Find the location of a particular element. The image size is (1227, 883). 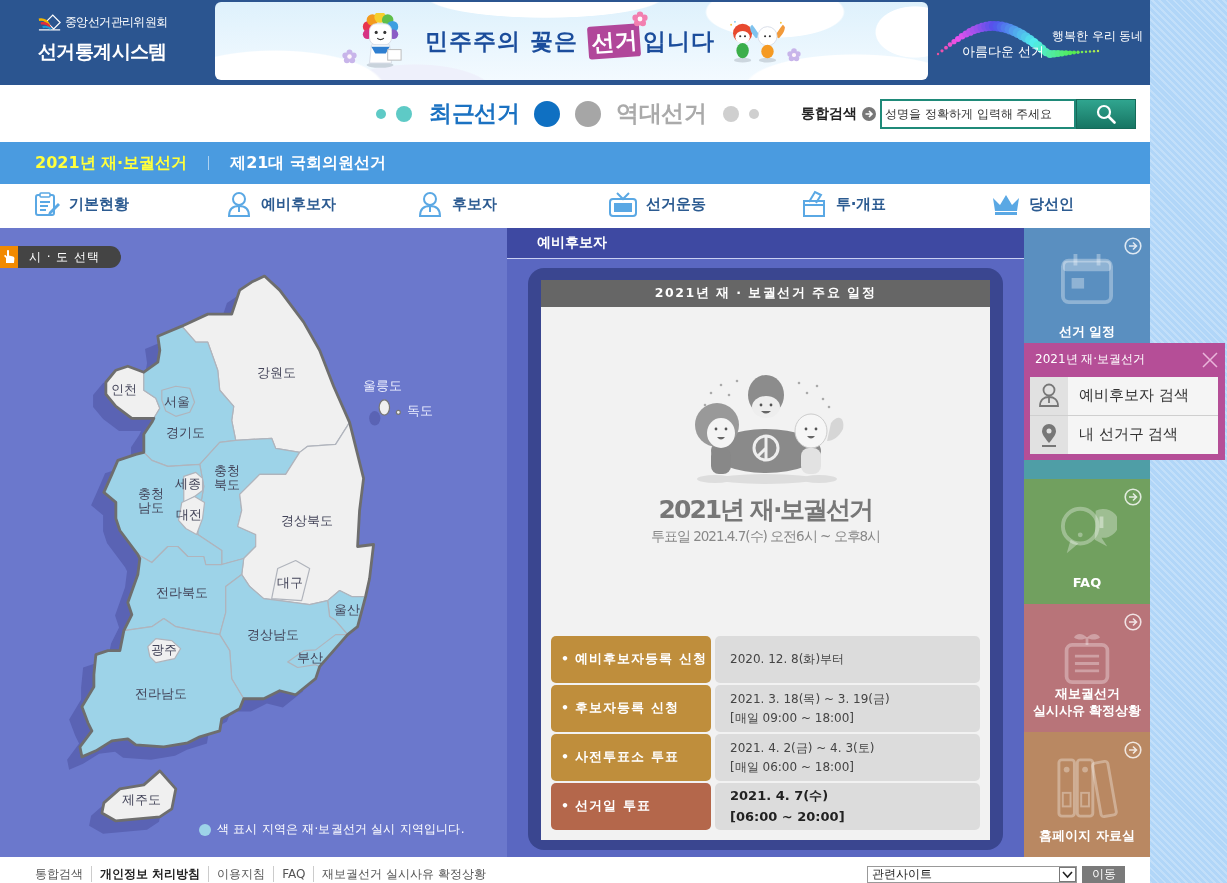

region-label: 경기도 is located at coordinates (186, 433).